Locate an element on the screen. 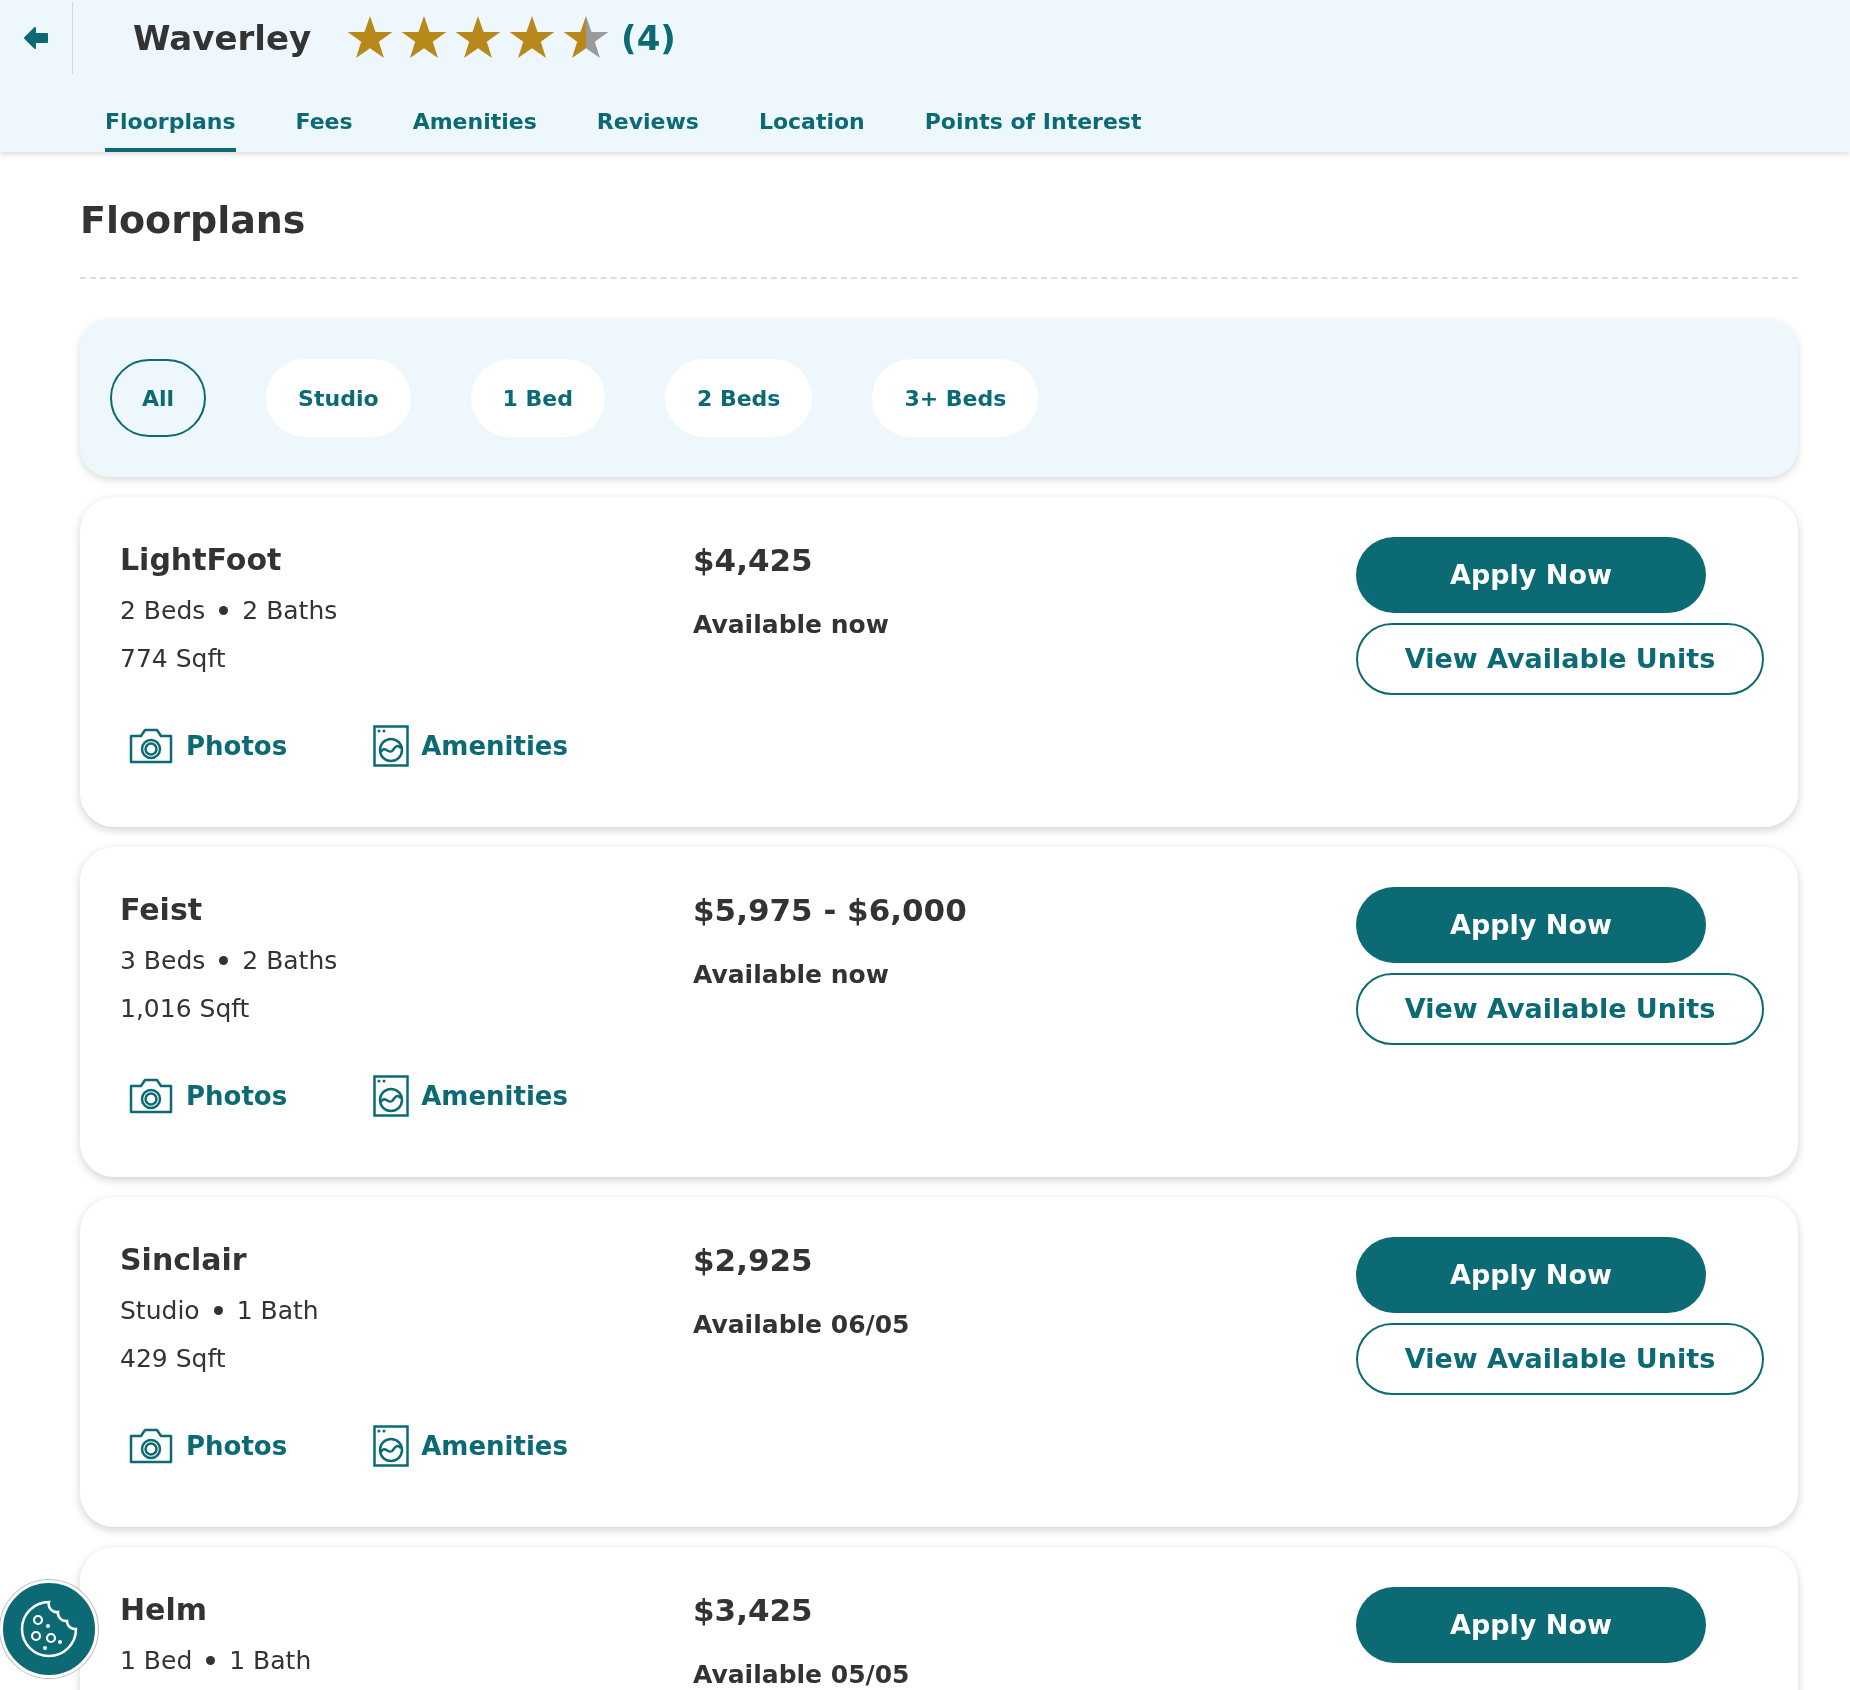  availability: Available 06/05 is located at coordinates (802, 1324).